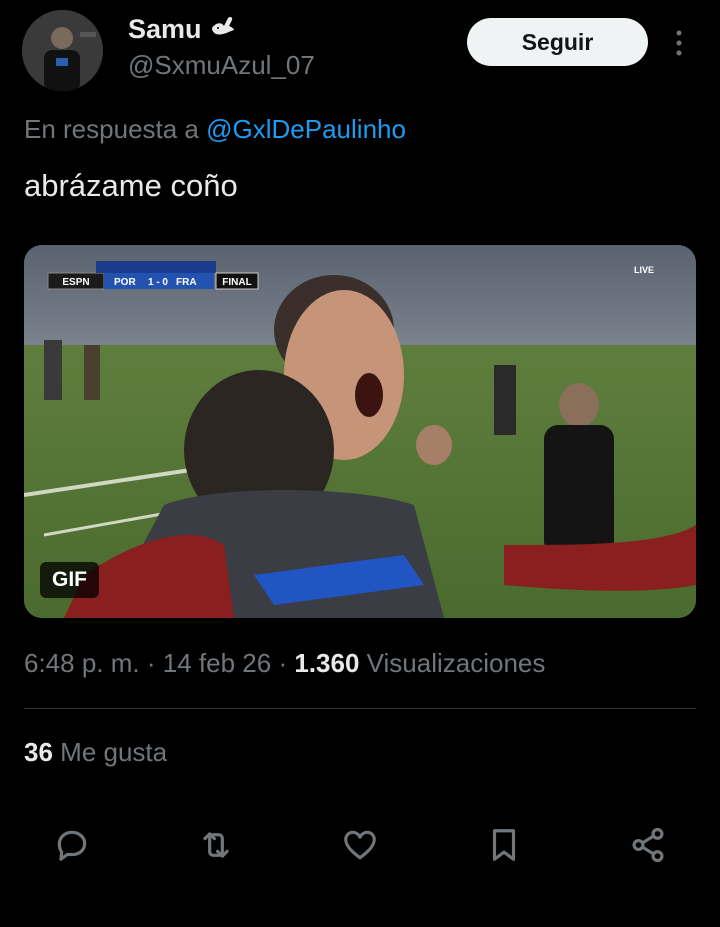 The height and width of the screenshot is (927, 720). What do you see at coordinates (360, 708) in the screenshot?
I see `divider` at bounding box center [360, 708].